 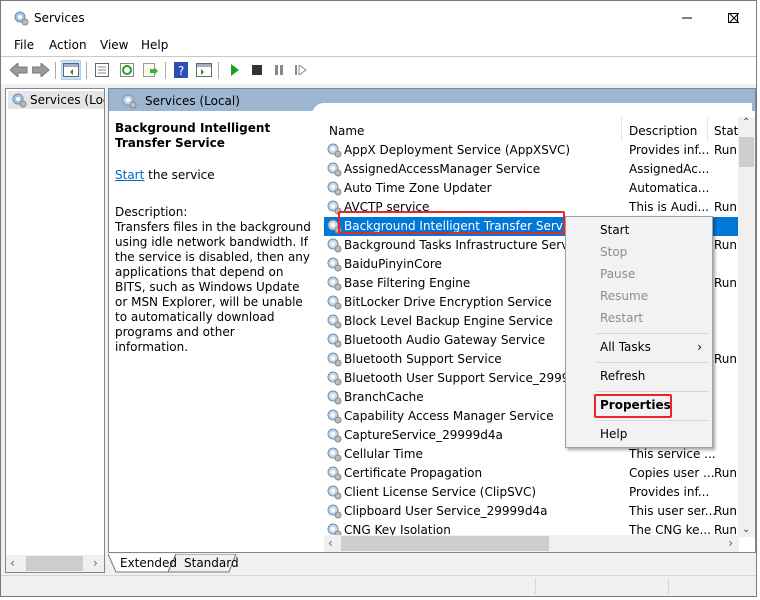 I want to click on list-hscroll-thumb, so click(x=445, y=543).